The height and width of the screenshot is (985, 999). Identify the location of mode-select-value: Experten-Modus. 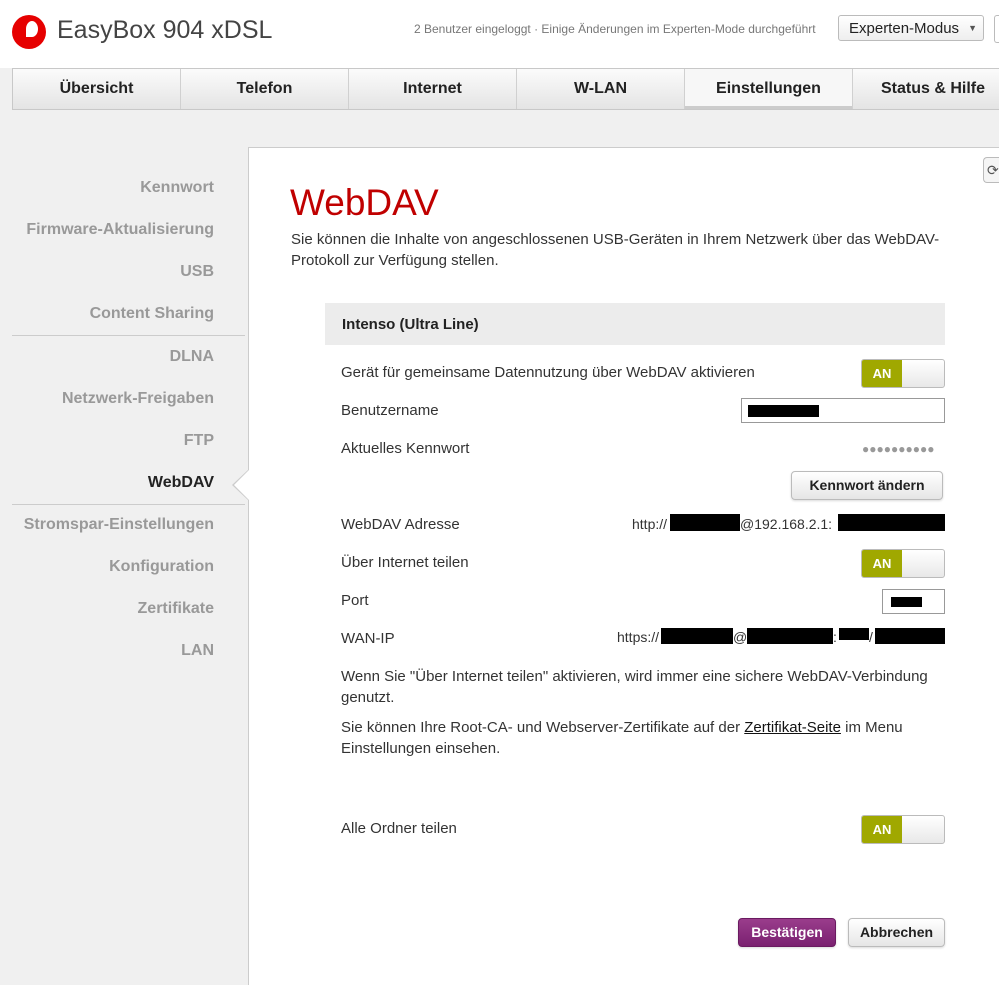
(904, 28).